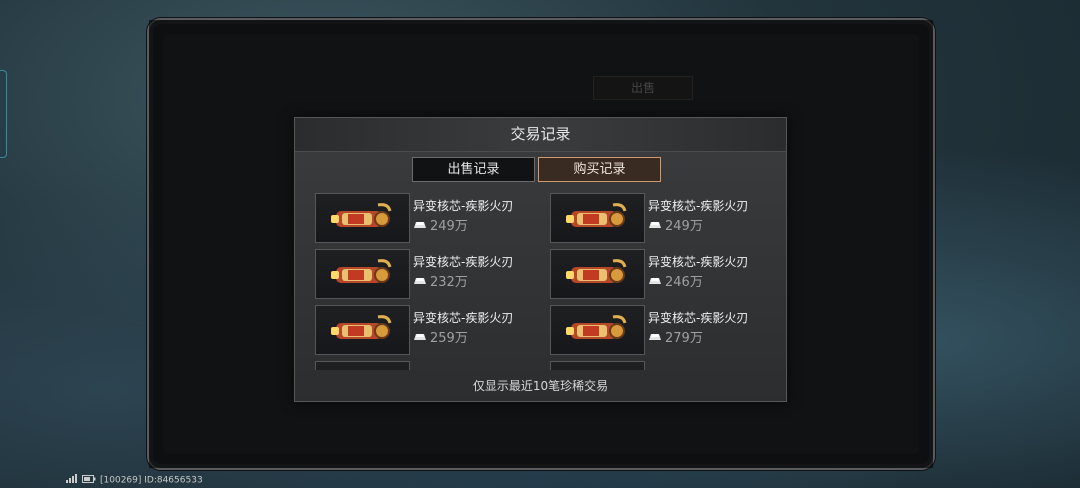  I want to click on tab-buy-records: 购买记录, so click(599, 169).